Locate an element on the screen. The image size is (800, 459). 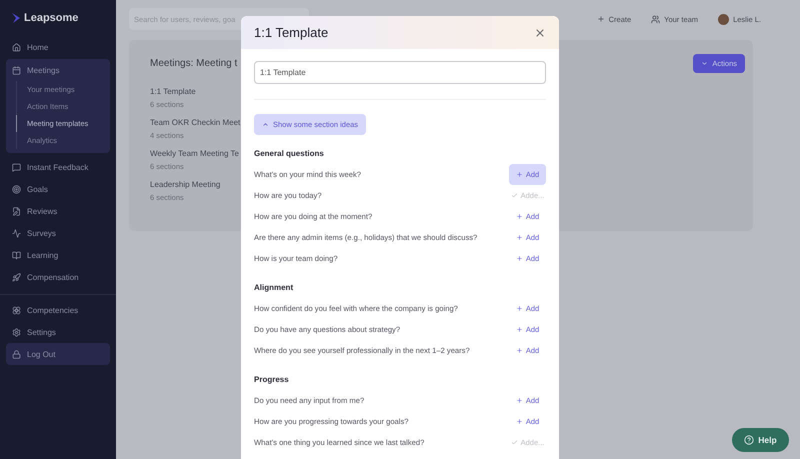
sidebar-item: Instant Feedback is located at coordinates (58, 167).